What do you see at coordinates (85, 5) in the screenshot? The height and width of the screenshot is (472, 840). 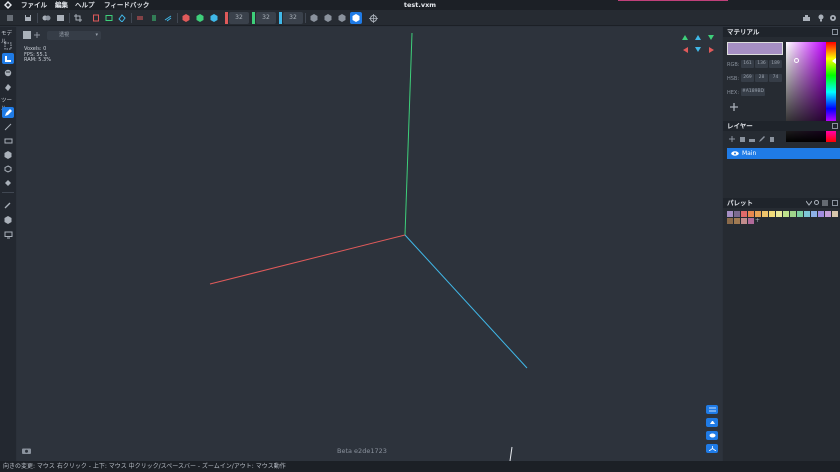 I see `menu-help: ヘルプ` at bounding box center [85, 5].